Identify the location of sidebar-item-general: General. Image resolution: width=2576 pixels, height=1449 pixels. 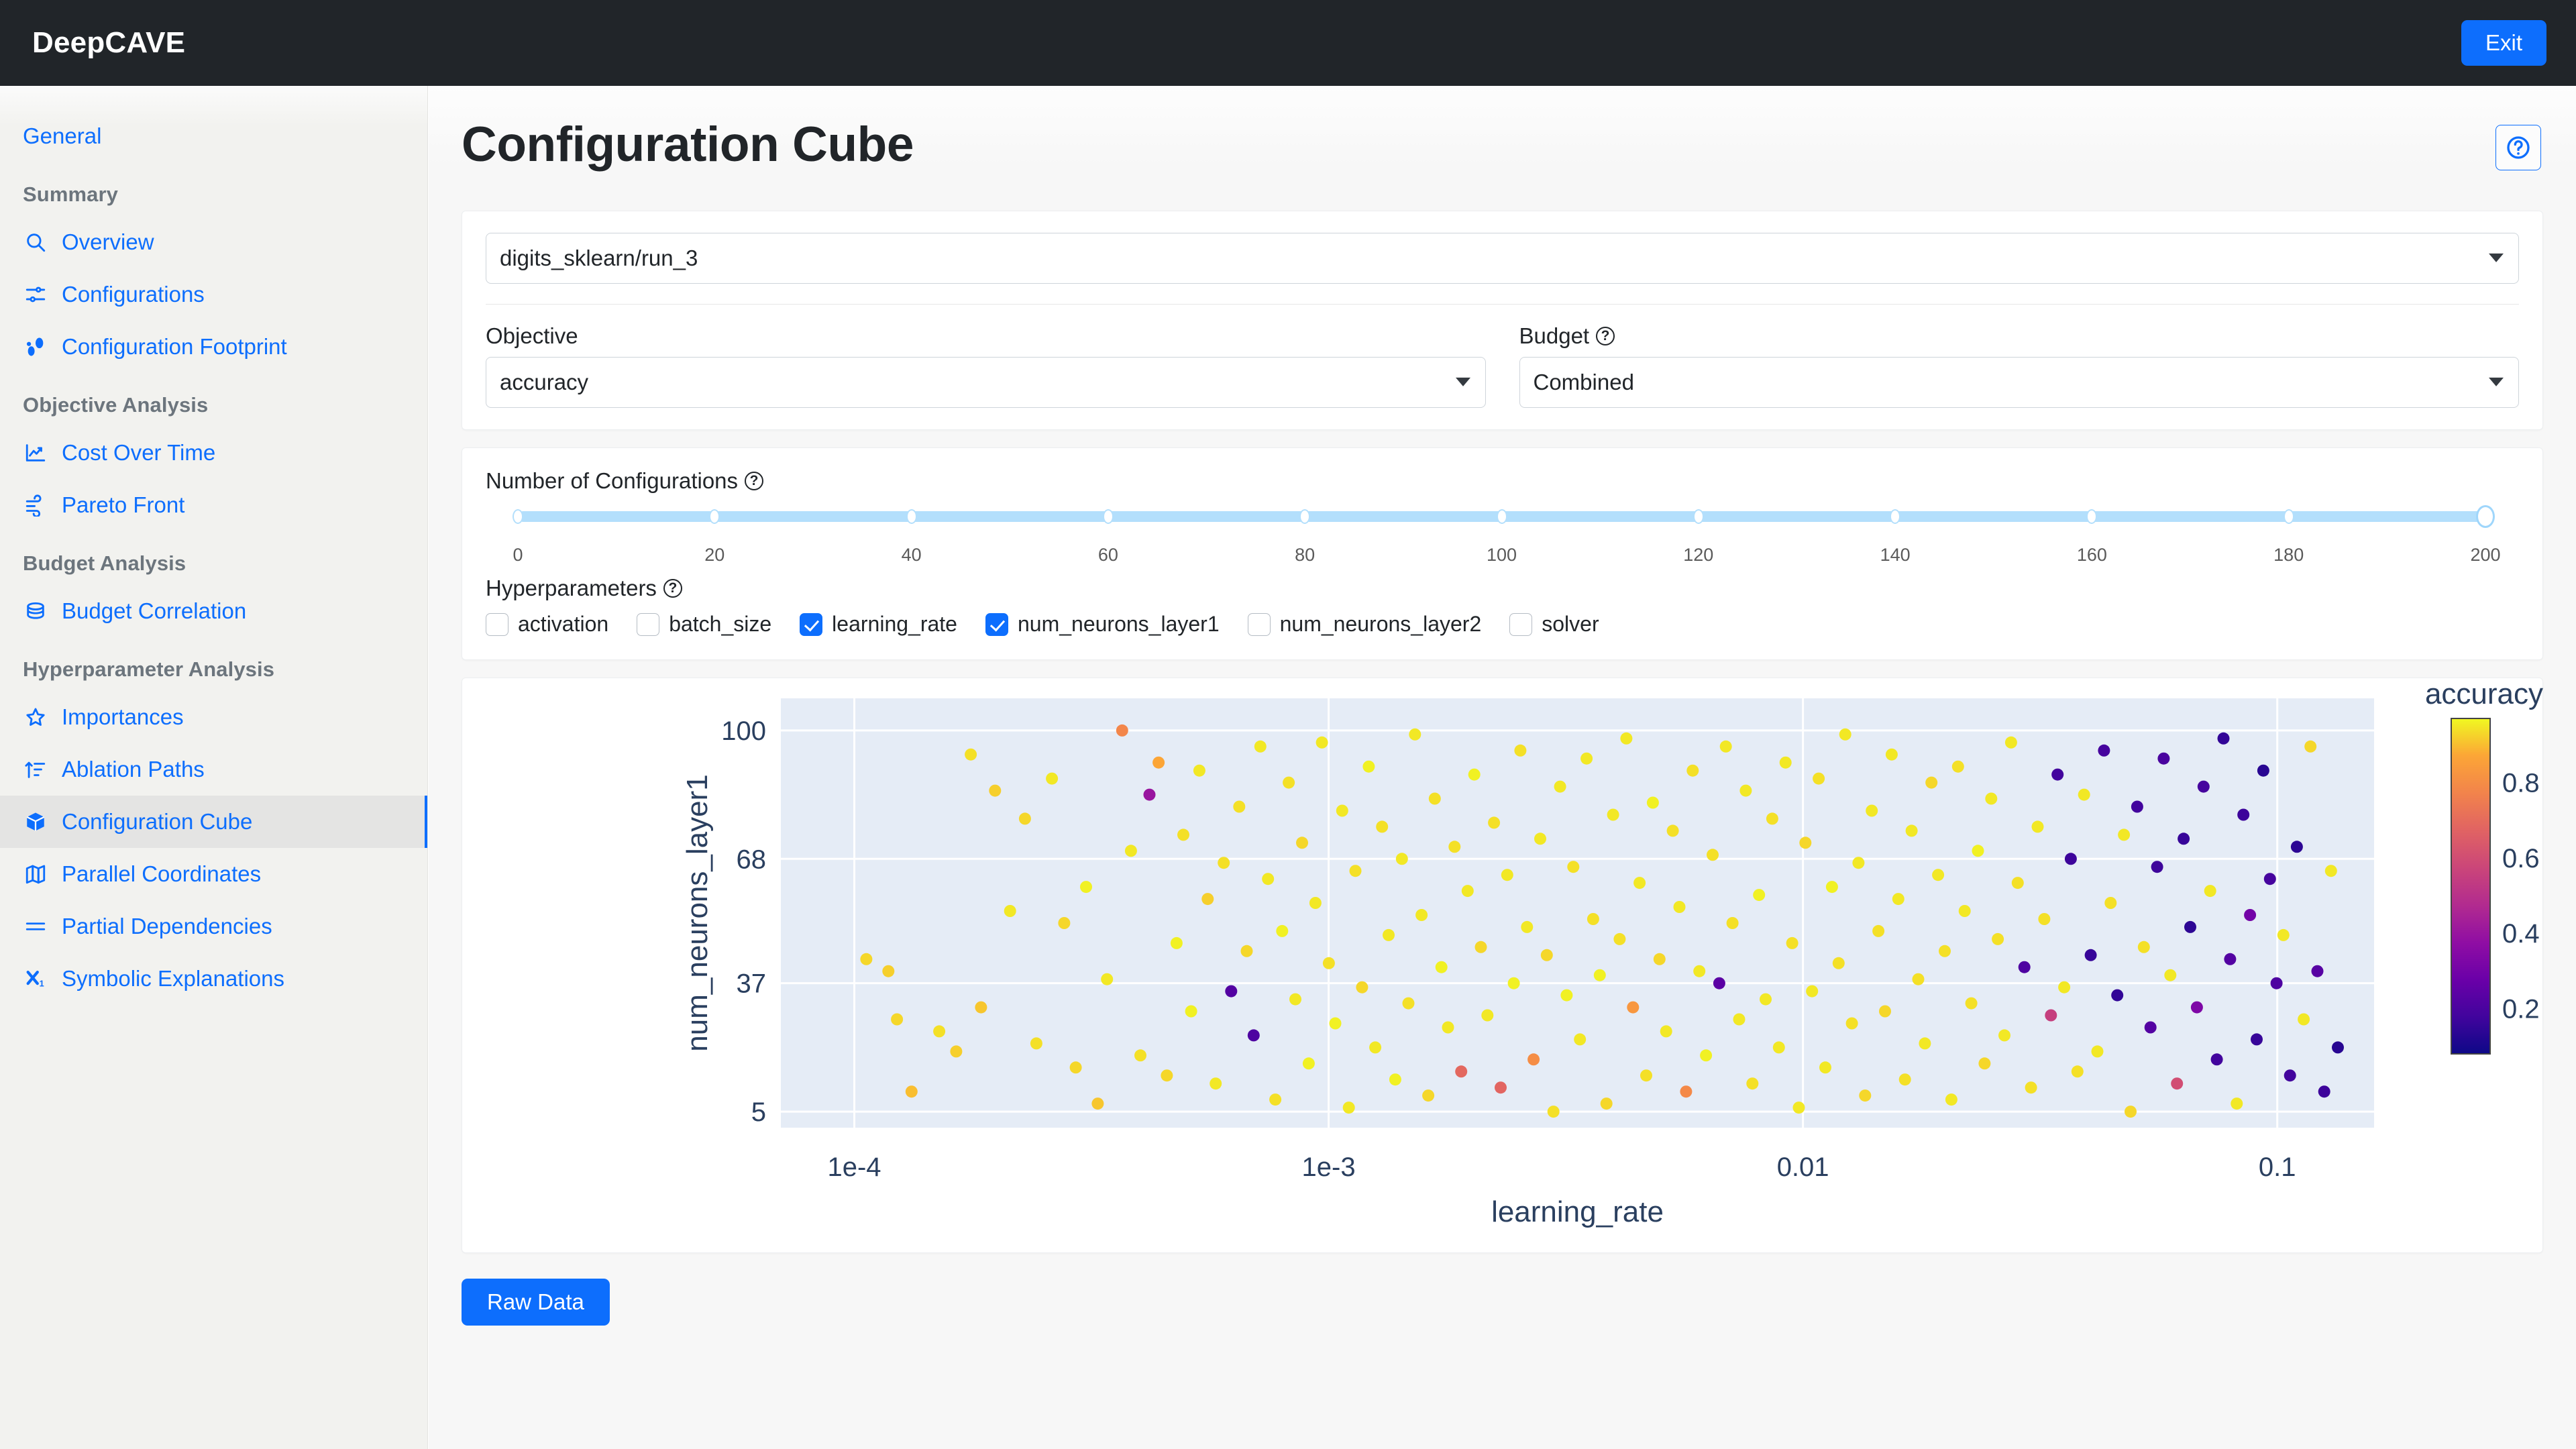
(213, 136).